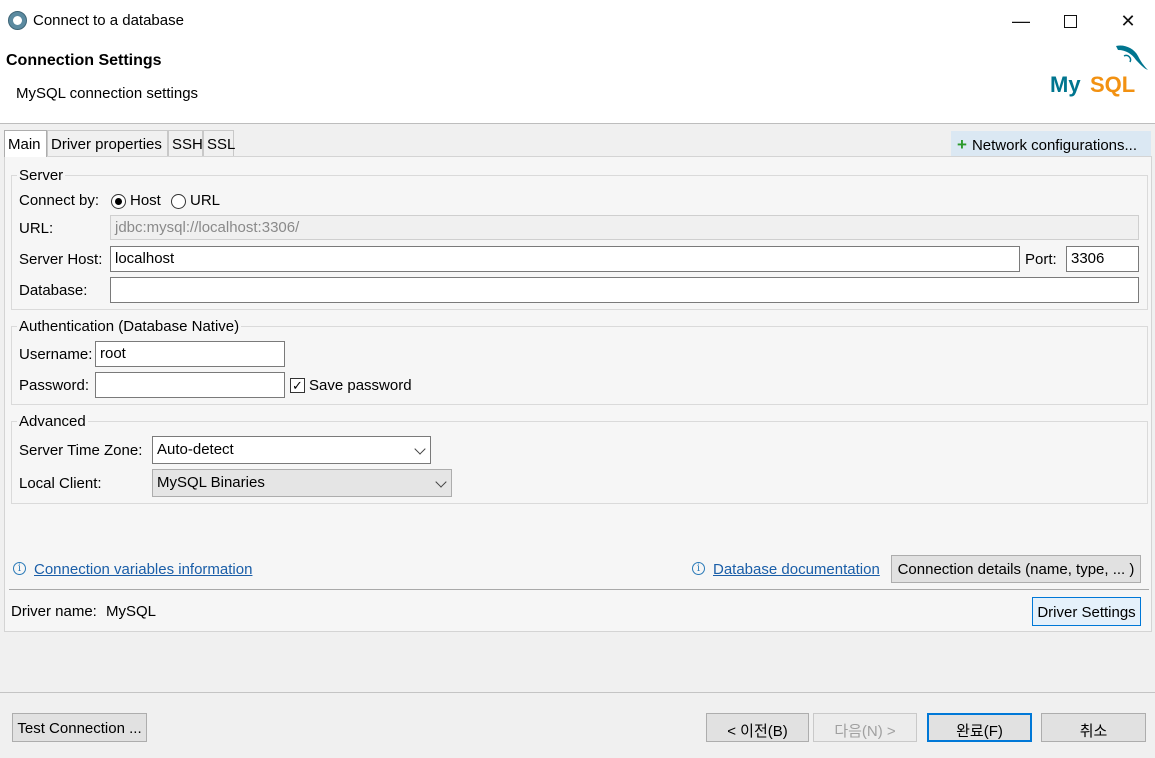 This screenshot has height=758, width=1155. What do you see at coordinates (107, 93) in the screenshot?
I see `page-subtitle: MySQL connection settings` at bounding box center [107, 93].